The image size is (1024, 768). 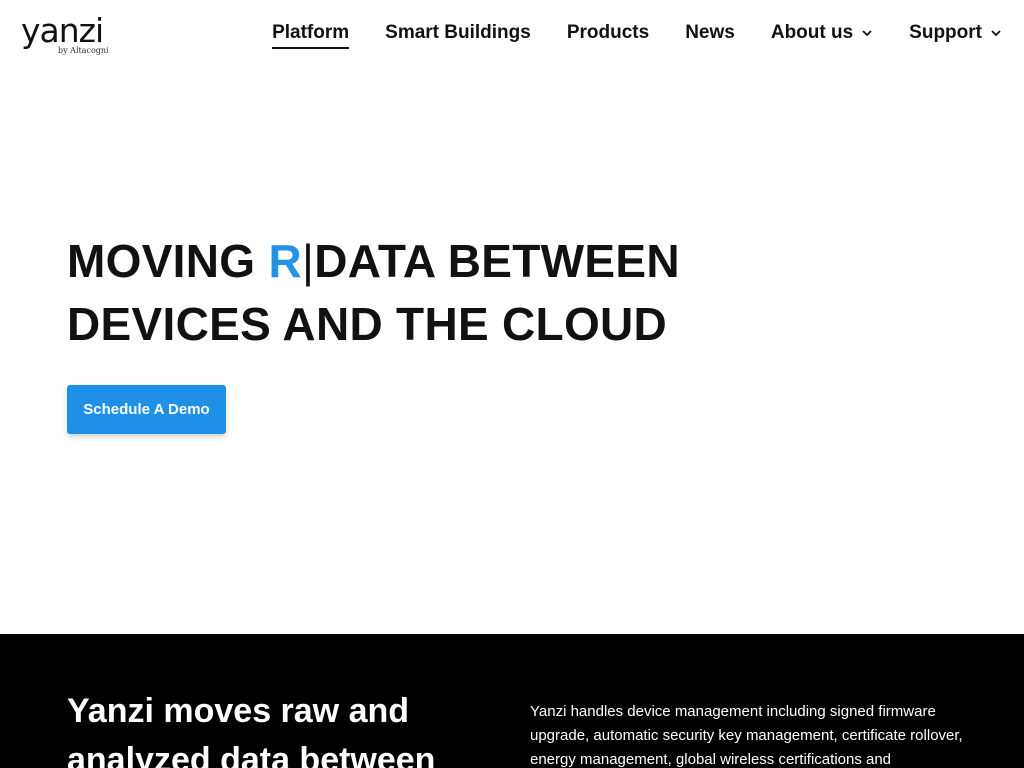 What do you see at coordinates (146, 409) in the screenshot?
I see `schedule-demo-button: Schedule A Demo` at bounding box center [146, 409].